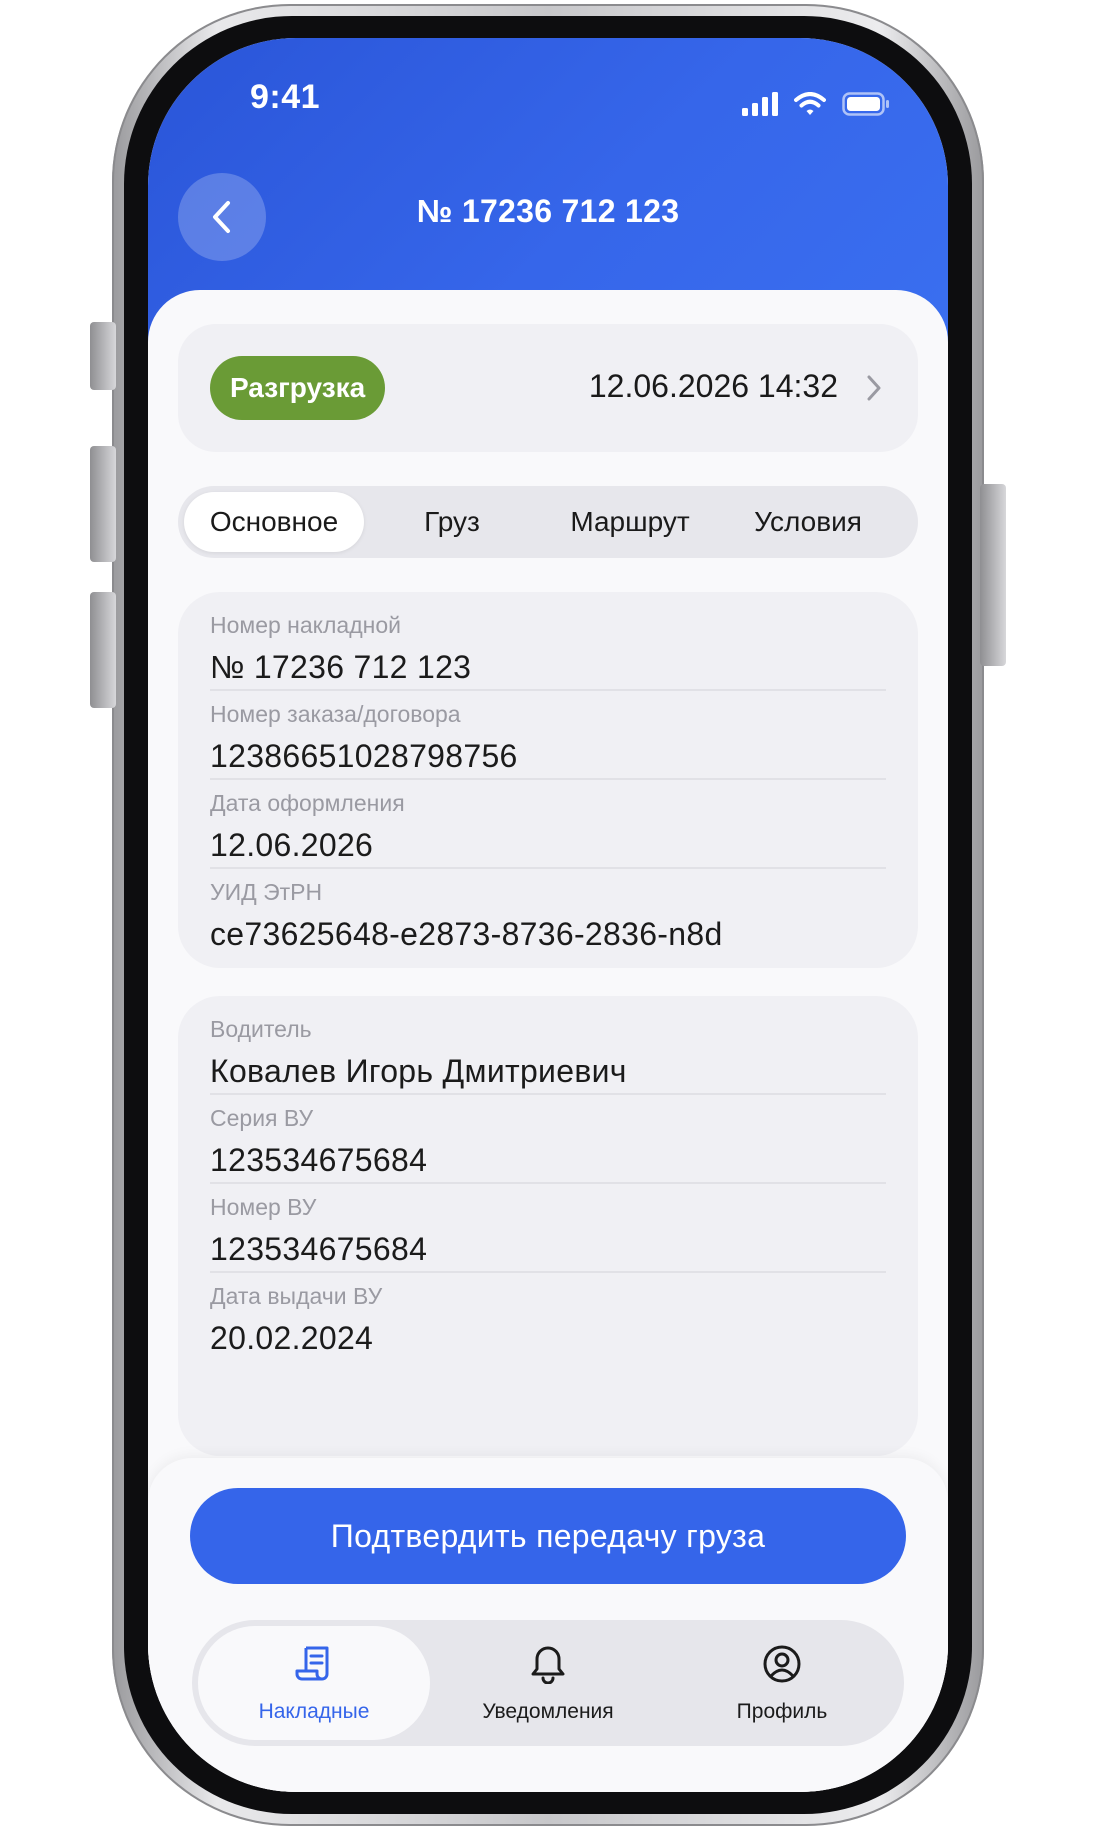 The image size is (1096, 1831). I want to click on battery-icon, so click(865, 104).